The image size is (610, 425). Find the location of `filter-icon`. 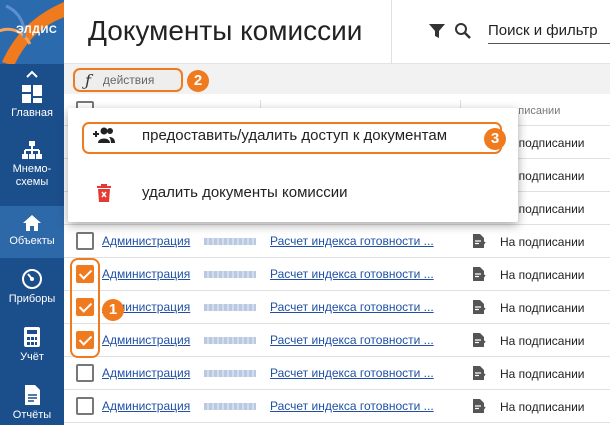

filter-icon is located at coordinates (437, 31).